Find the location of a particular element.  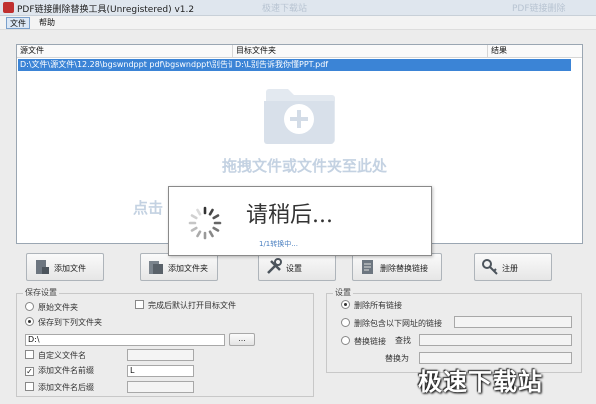

column-source-file: 源文件 is located at coordinates (125, 51).